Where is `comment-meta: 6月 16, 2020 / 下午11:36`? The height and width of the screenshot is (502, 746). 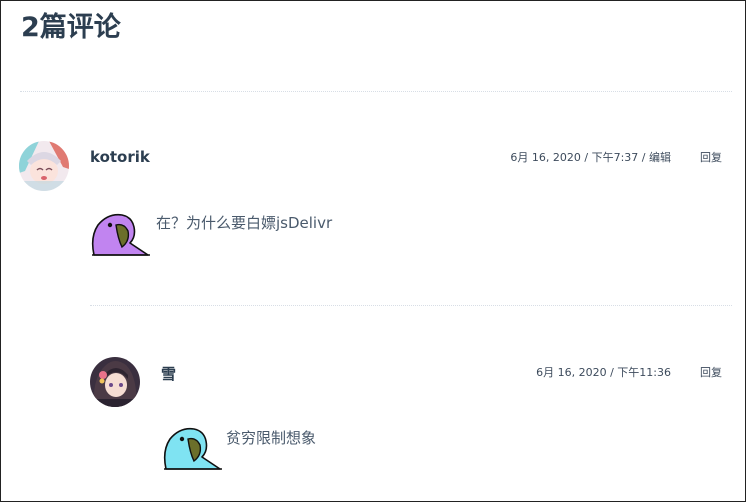 comment-meta: 6月 16, 2020 / 下午11:36 is located at coordinates (603, 372).